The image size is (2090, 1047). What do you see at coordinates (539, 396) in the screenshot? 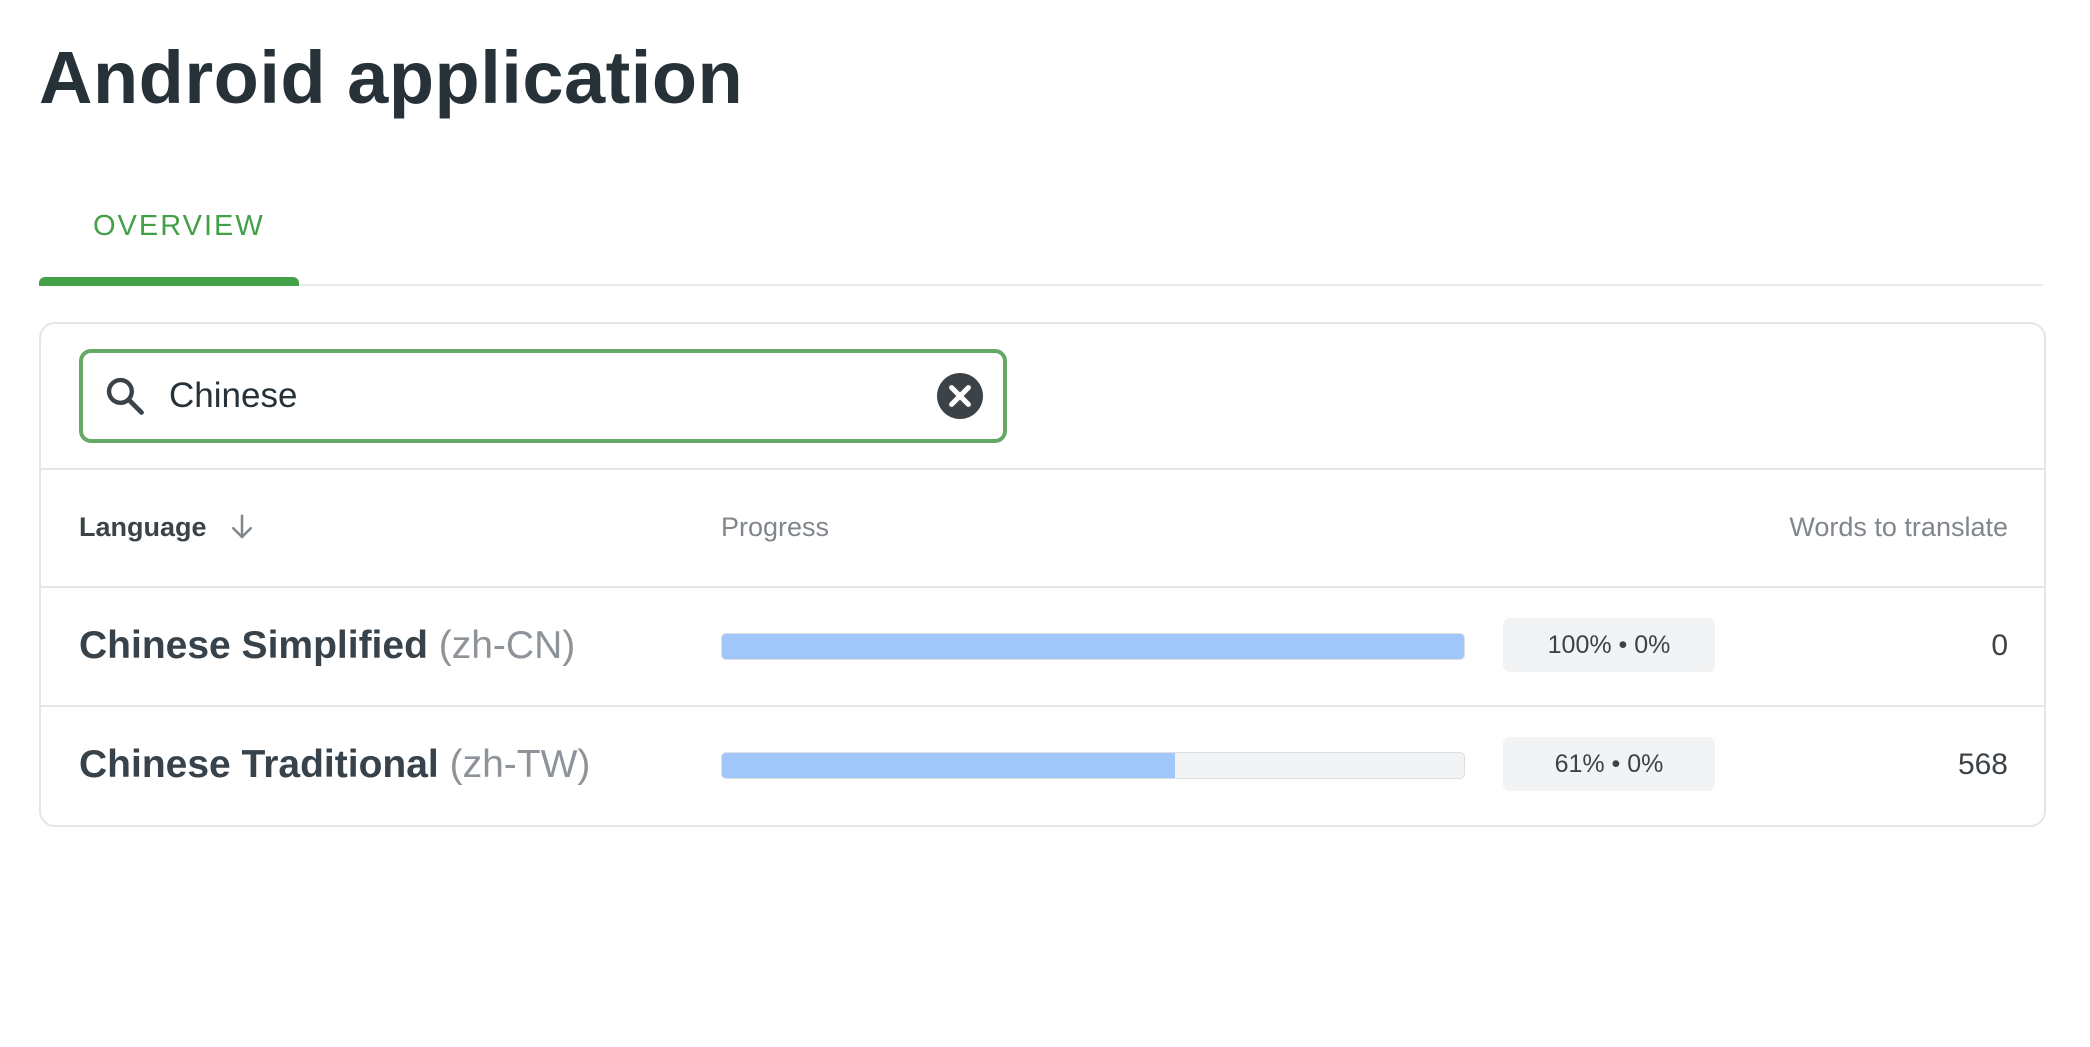
I see `search-input` at bounding box center [539, 396].